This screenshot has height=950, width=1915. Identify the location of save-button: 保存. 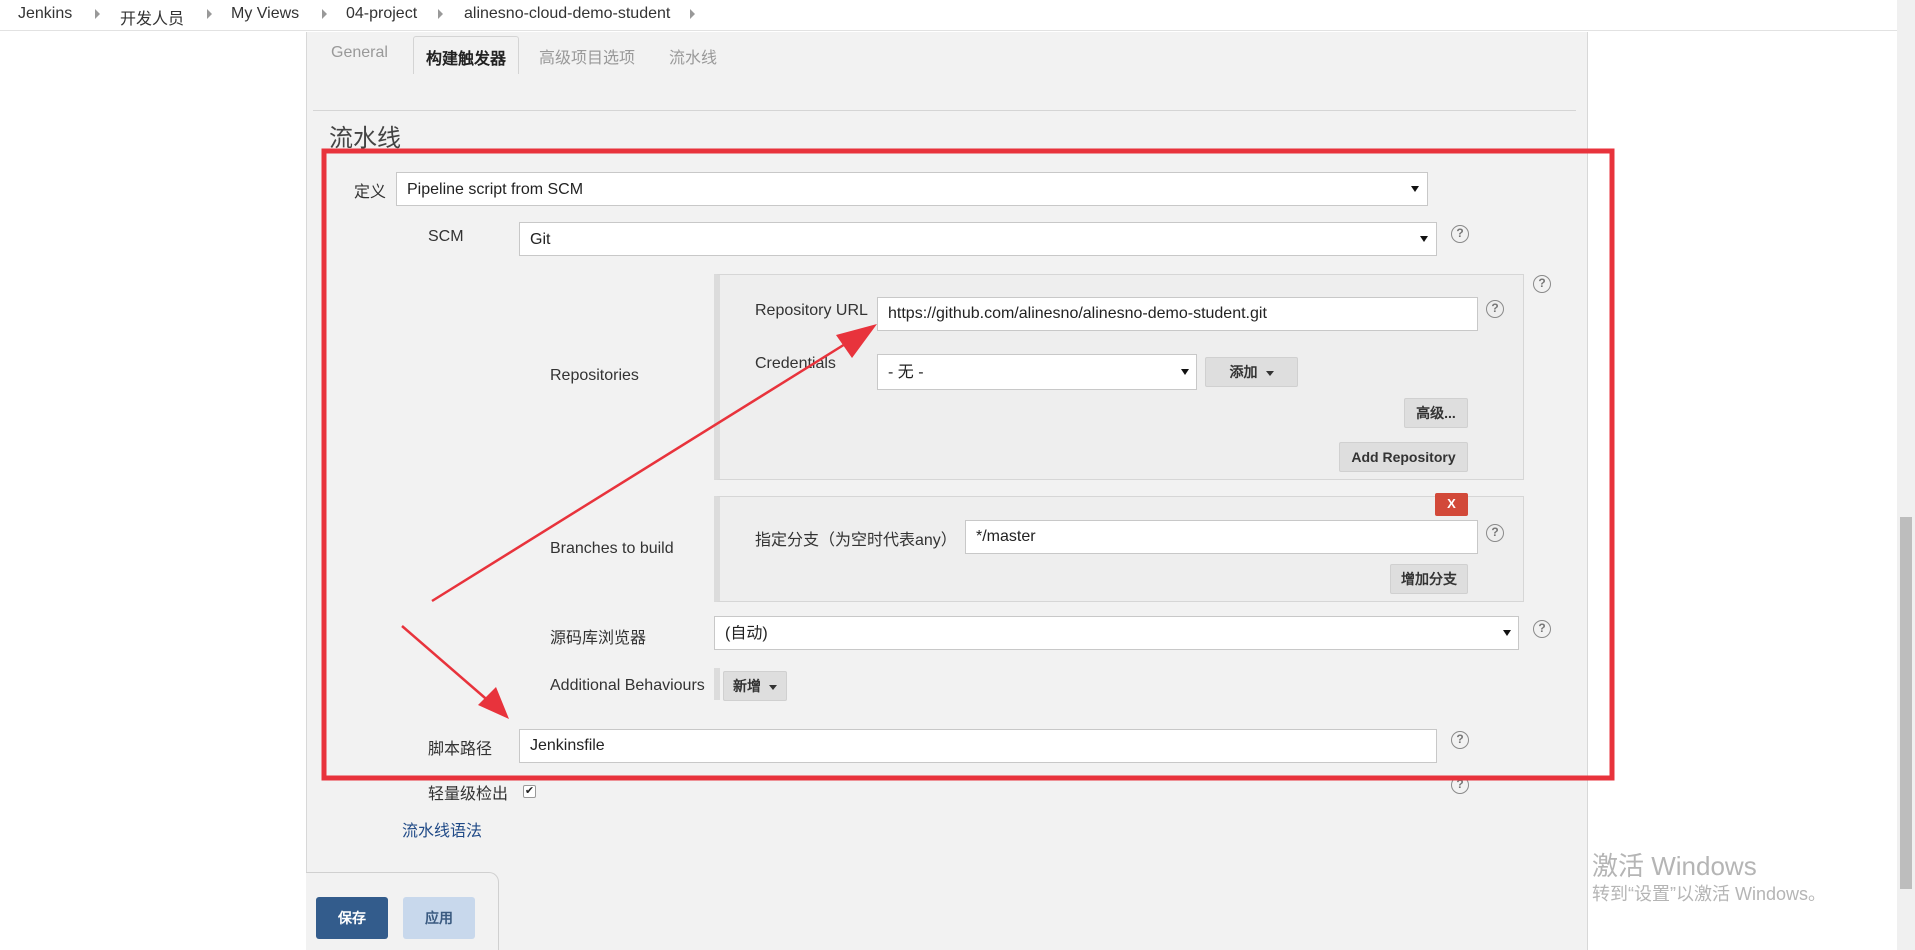
(352, 918).